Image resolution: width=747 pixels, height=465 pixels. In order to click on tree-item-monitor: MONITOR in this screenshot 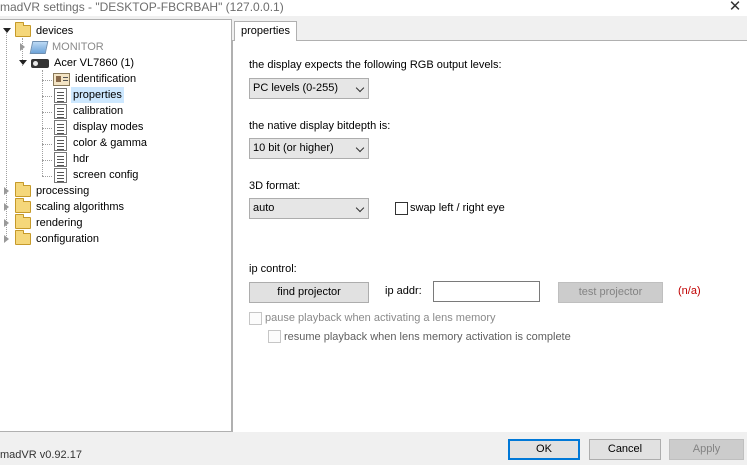, I will do `click(62, 47)`.